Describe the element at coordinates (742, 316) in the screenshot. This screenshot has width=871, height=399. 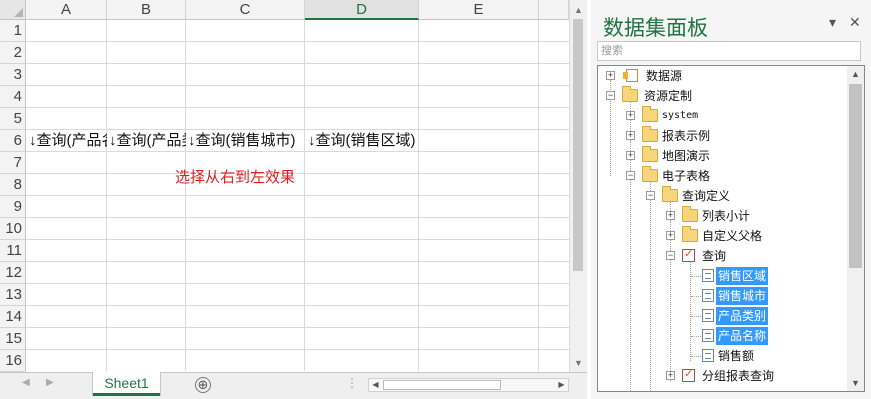
I see `tree-node-label: 产品类别` at that location.